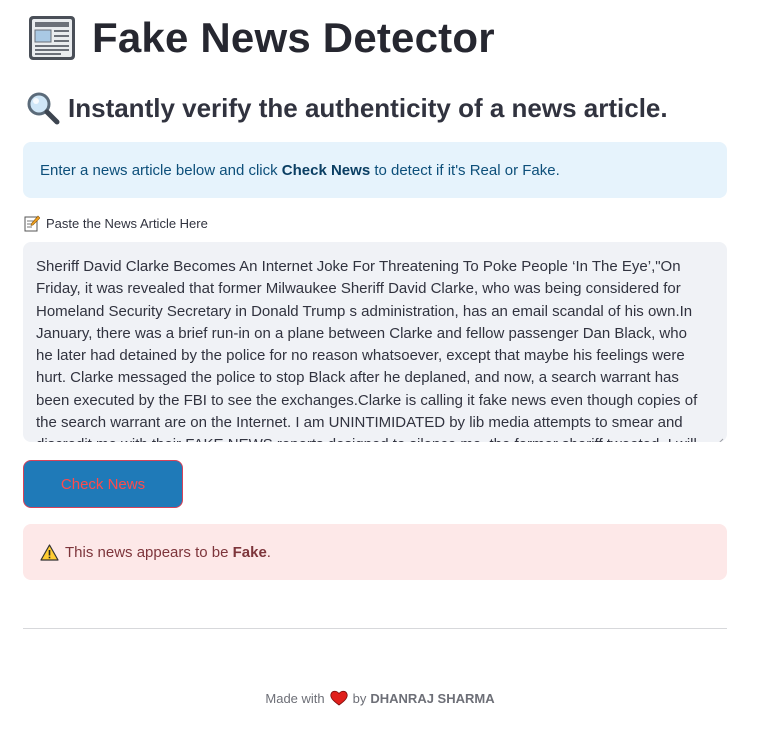  I want to click on newspaper-icon, so click(52, 38).